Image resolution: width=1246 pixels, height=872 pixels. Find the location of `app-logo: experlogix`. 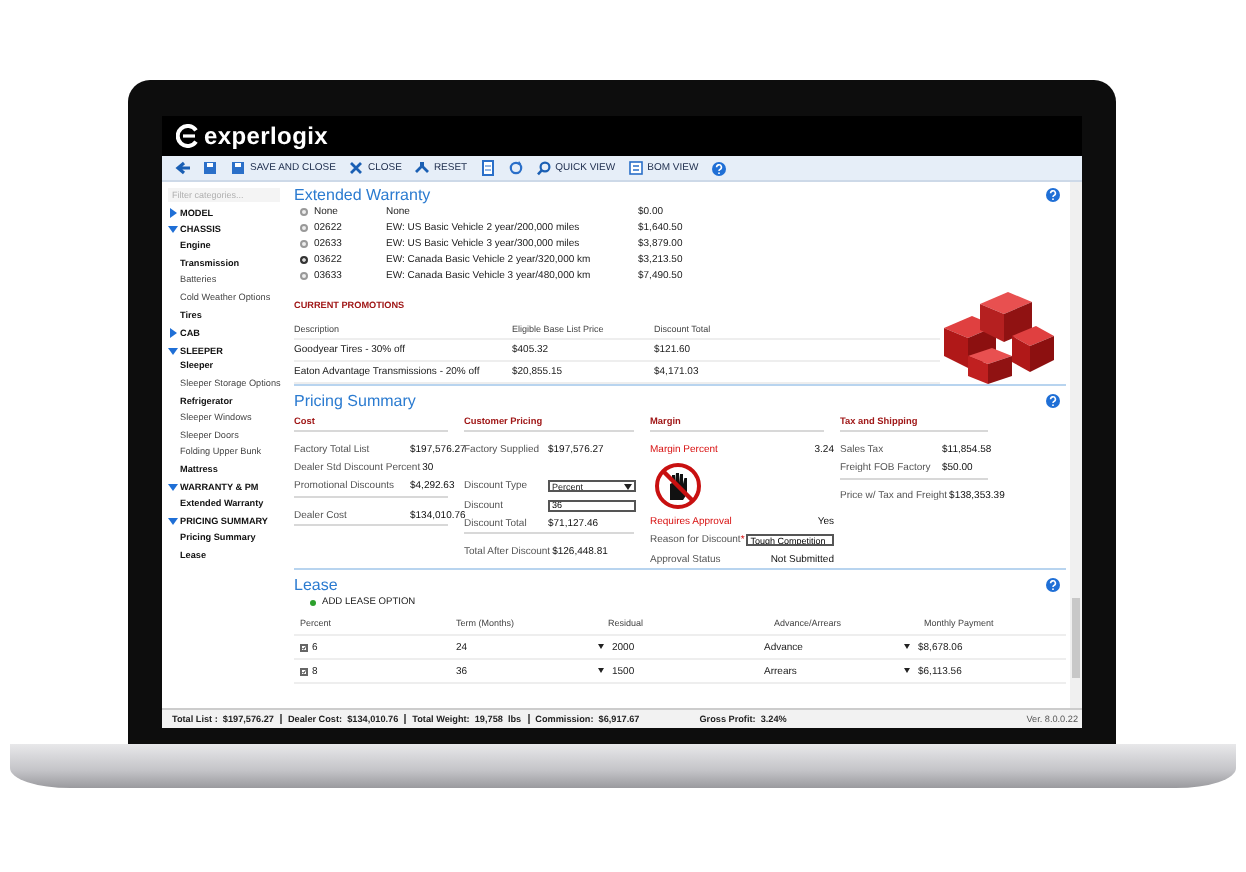

app-logo: experlogix is located at coordinates (266, 136).